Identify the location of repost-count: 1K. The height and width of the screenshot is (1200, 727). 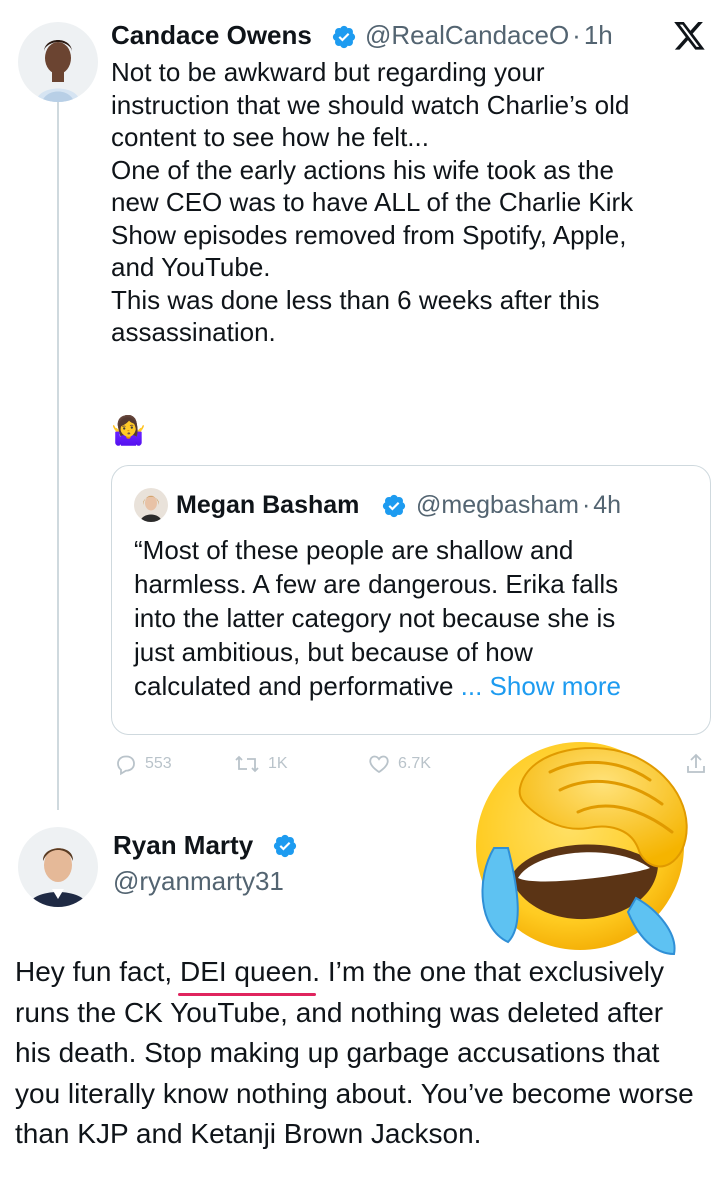
(278, 763).